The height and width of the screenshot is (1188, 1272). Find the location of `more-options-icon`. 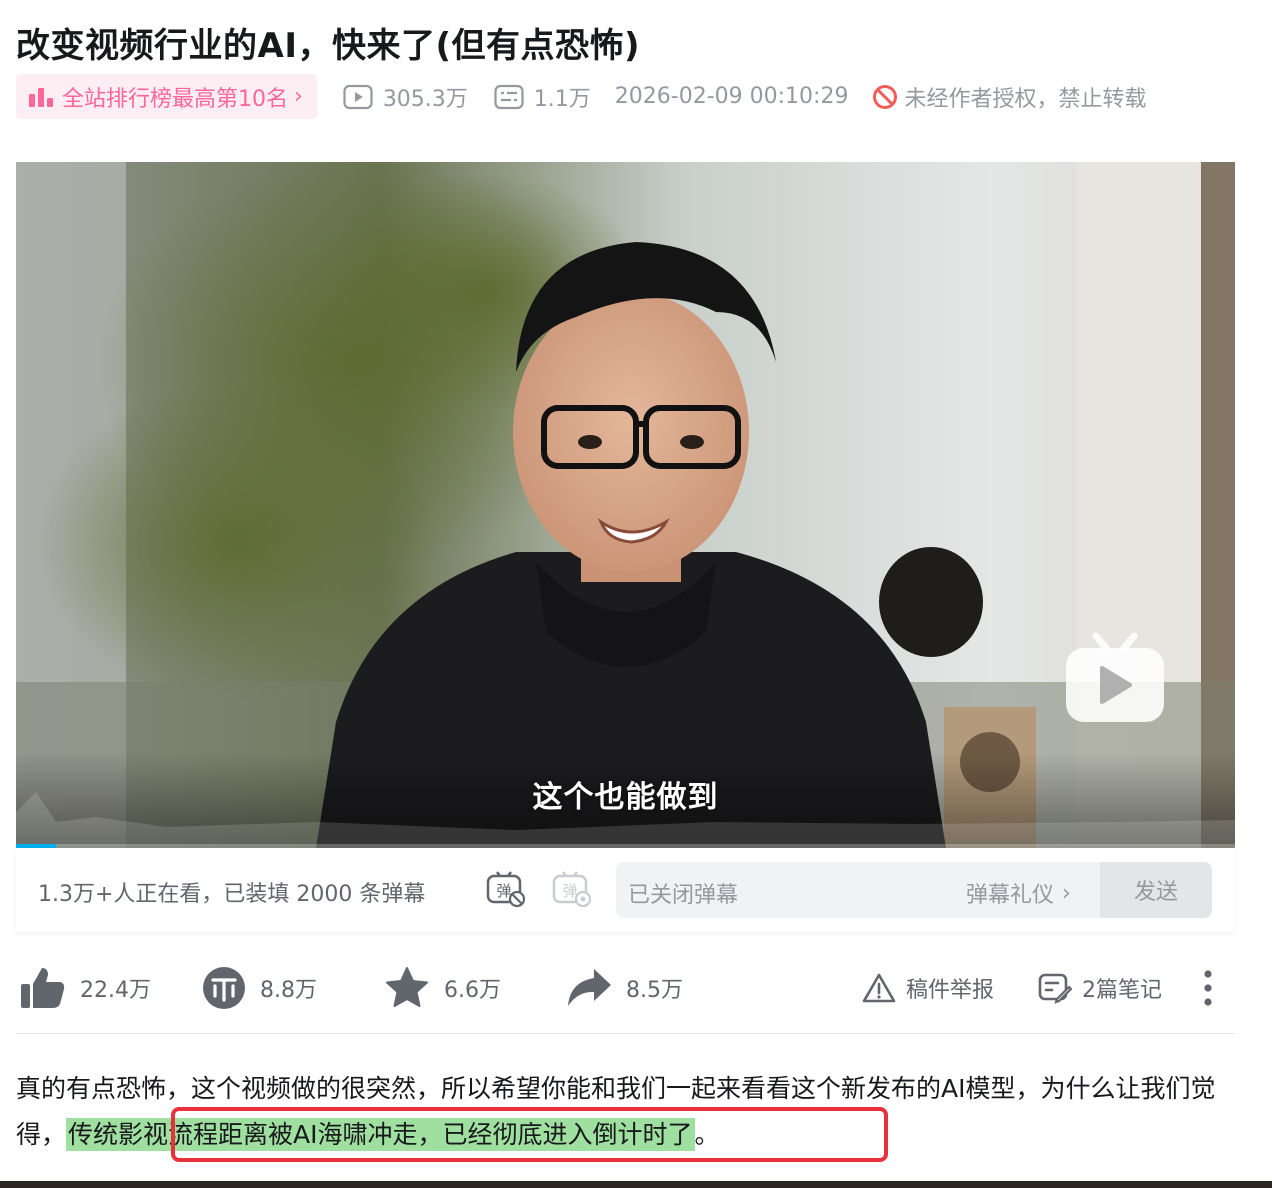

more-options-icon is located at coordinates (1208, 988).